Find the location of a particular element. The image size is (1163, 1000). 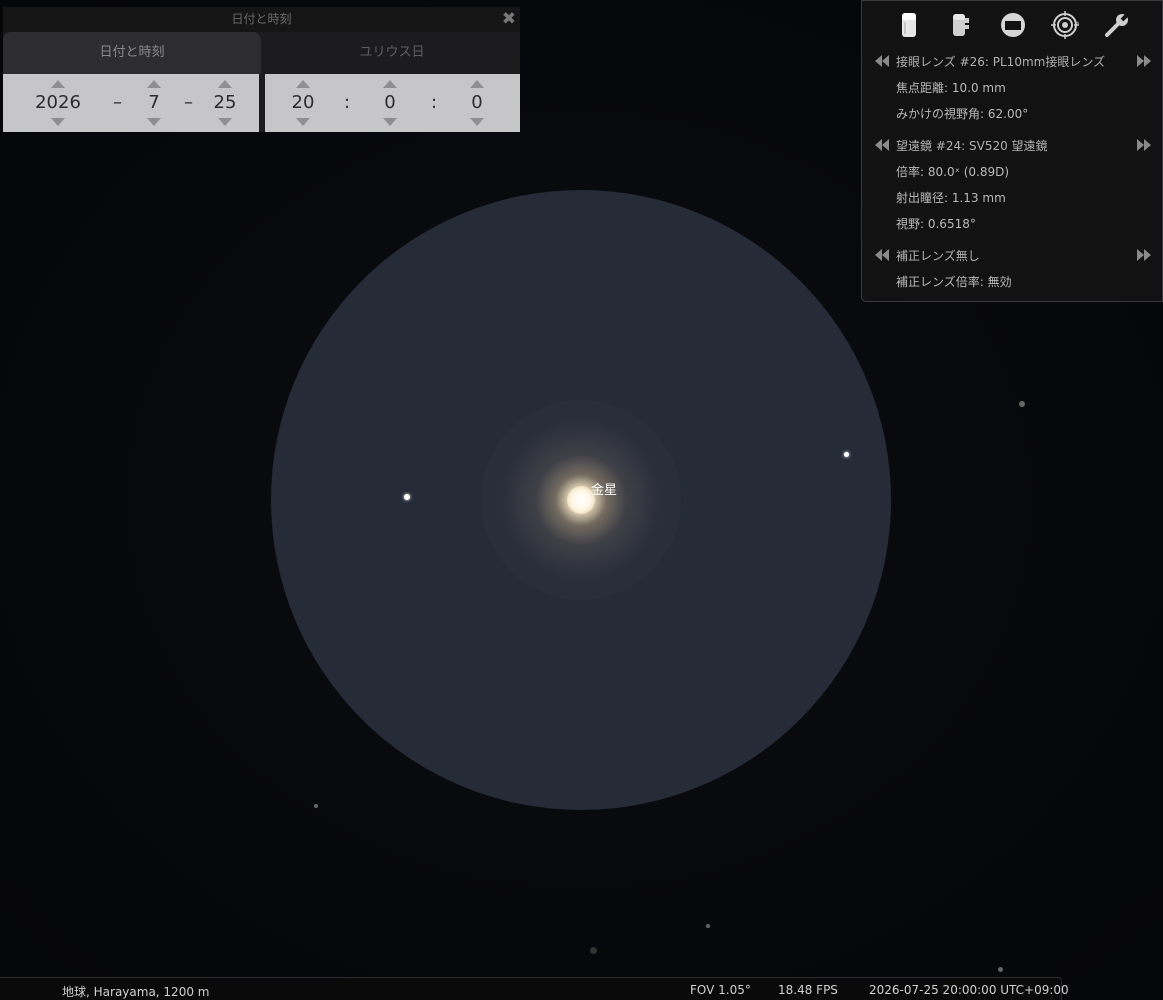

tab-julian-day: ユリウス日 is located at coordinates (392, 53).